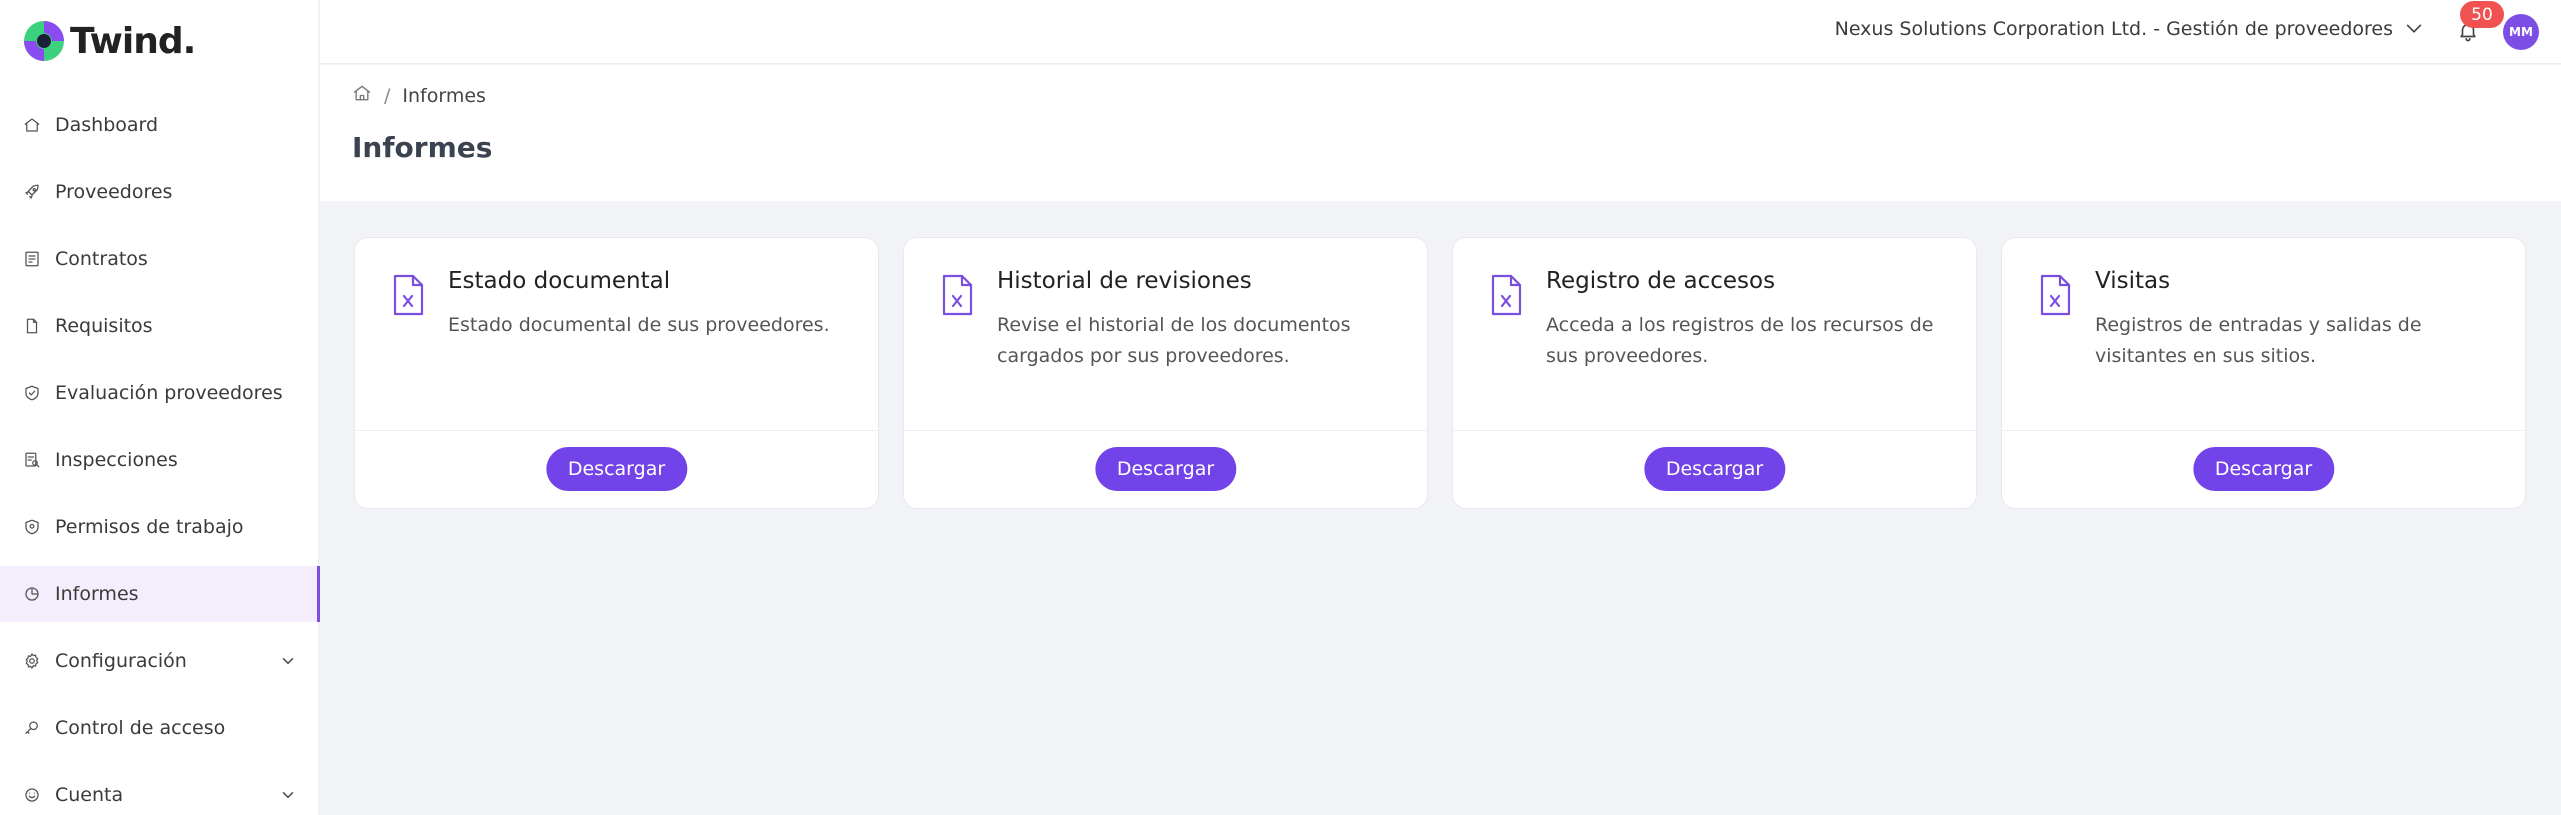 This screenshot has height=815, width=2561. I want to click on sidebar-item-label: Permisos de trabajo, so click(149, 527).